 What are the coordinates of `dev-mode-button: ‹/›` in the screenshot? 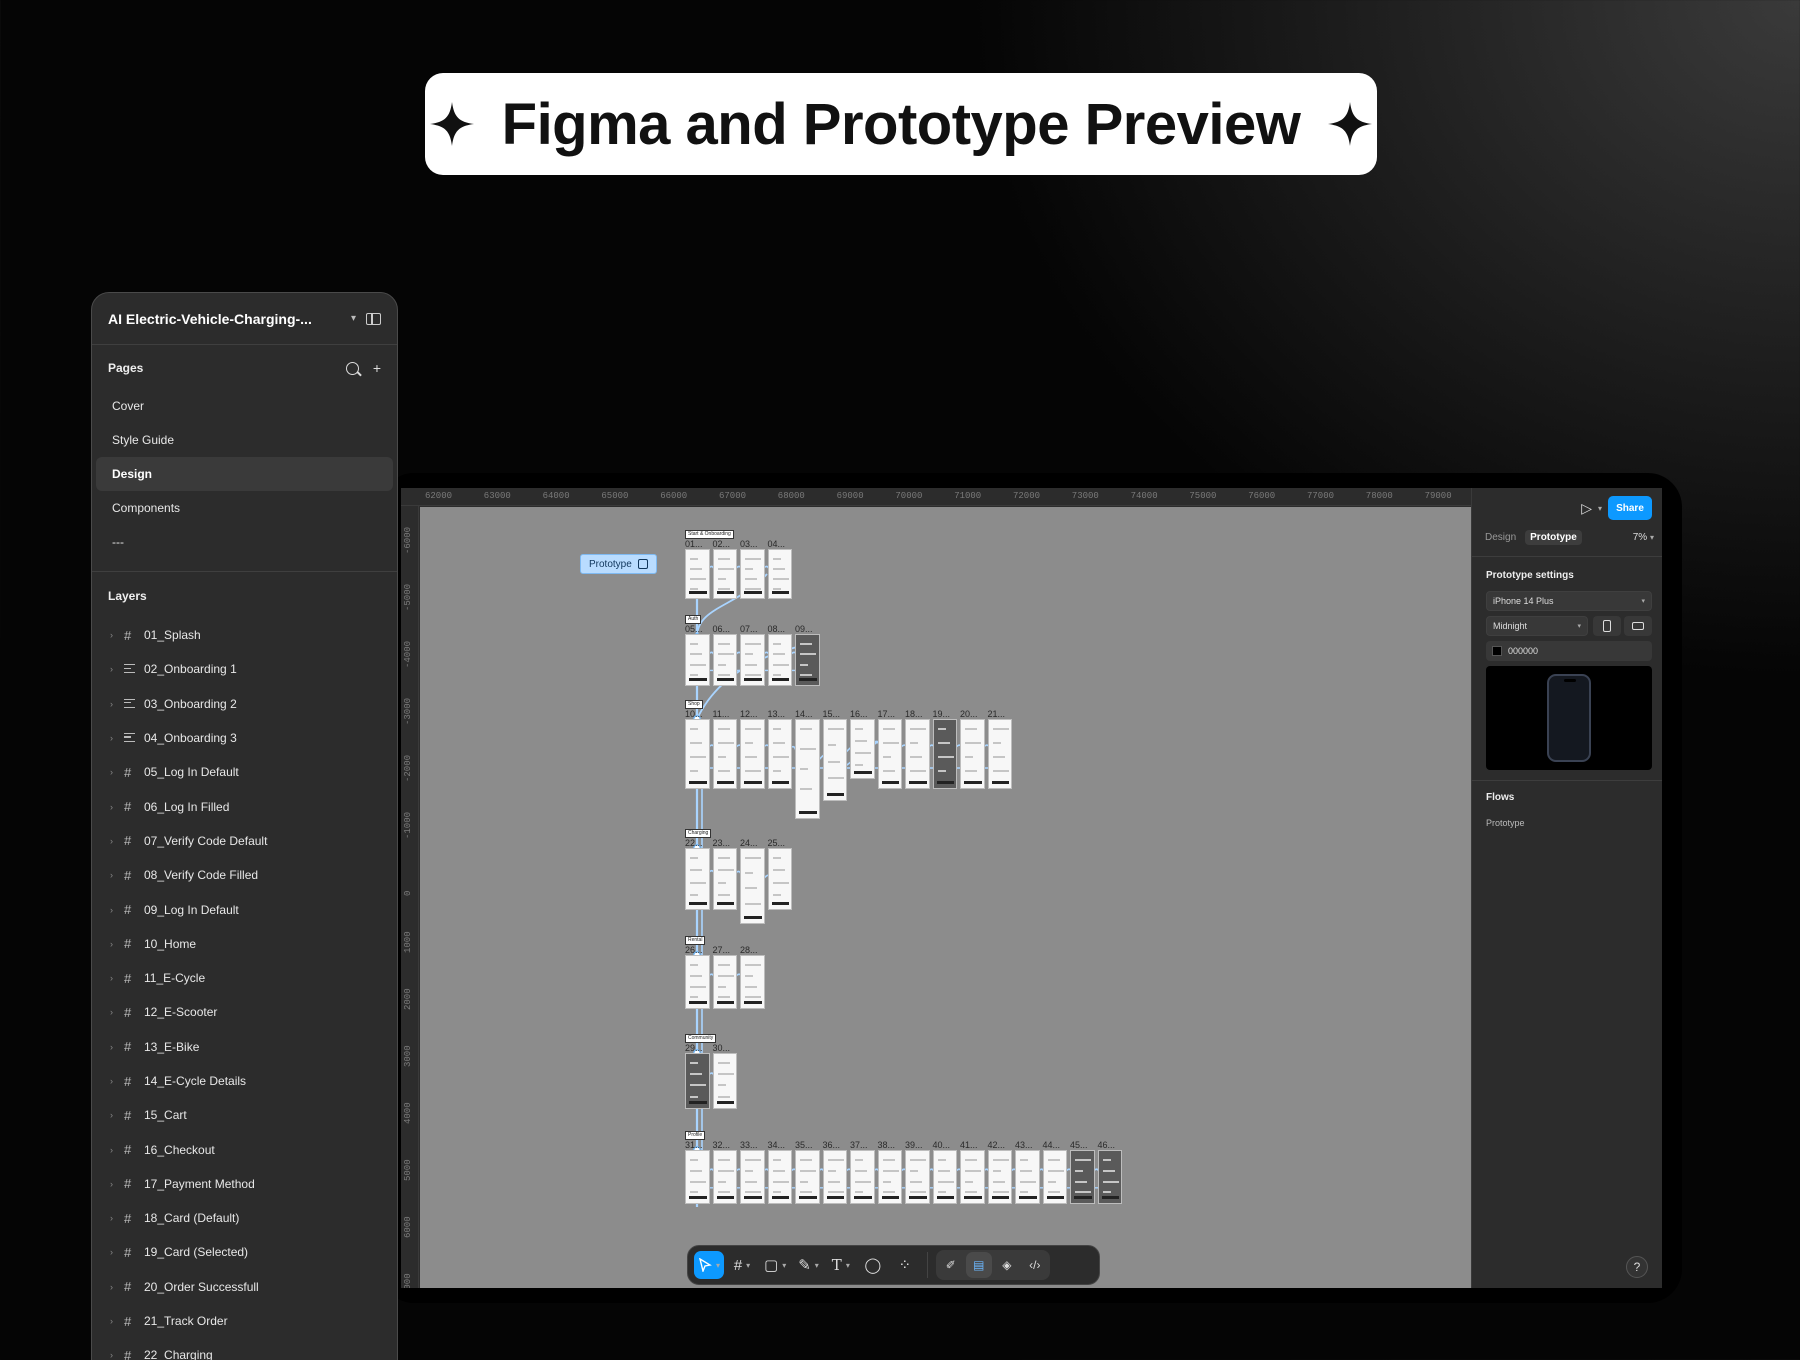 It's located at (1035, 1265).